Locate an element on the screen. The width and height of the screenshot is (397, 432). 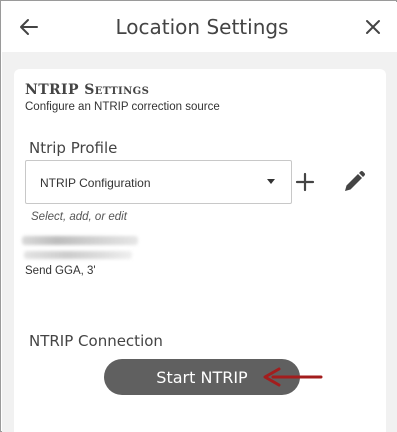
section-title: NTRIP Settings is located at coordinates (87, 90).